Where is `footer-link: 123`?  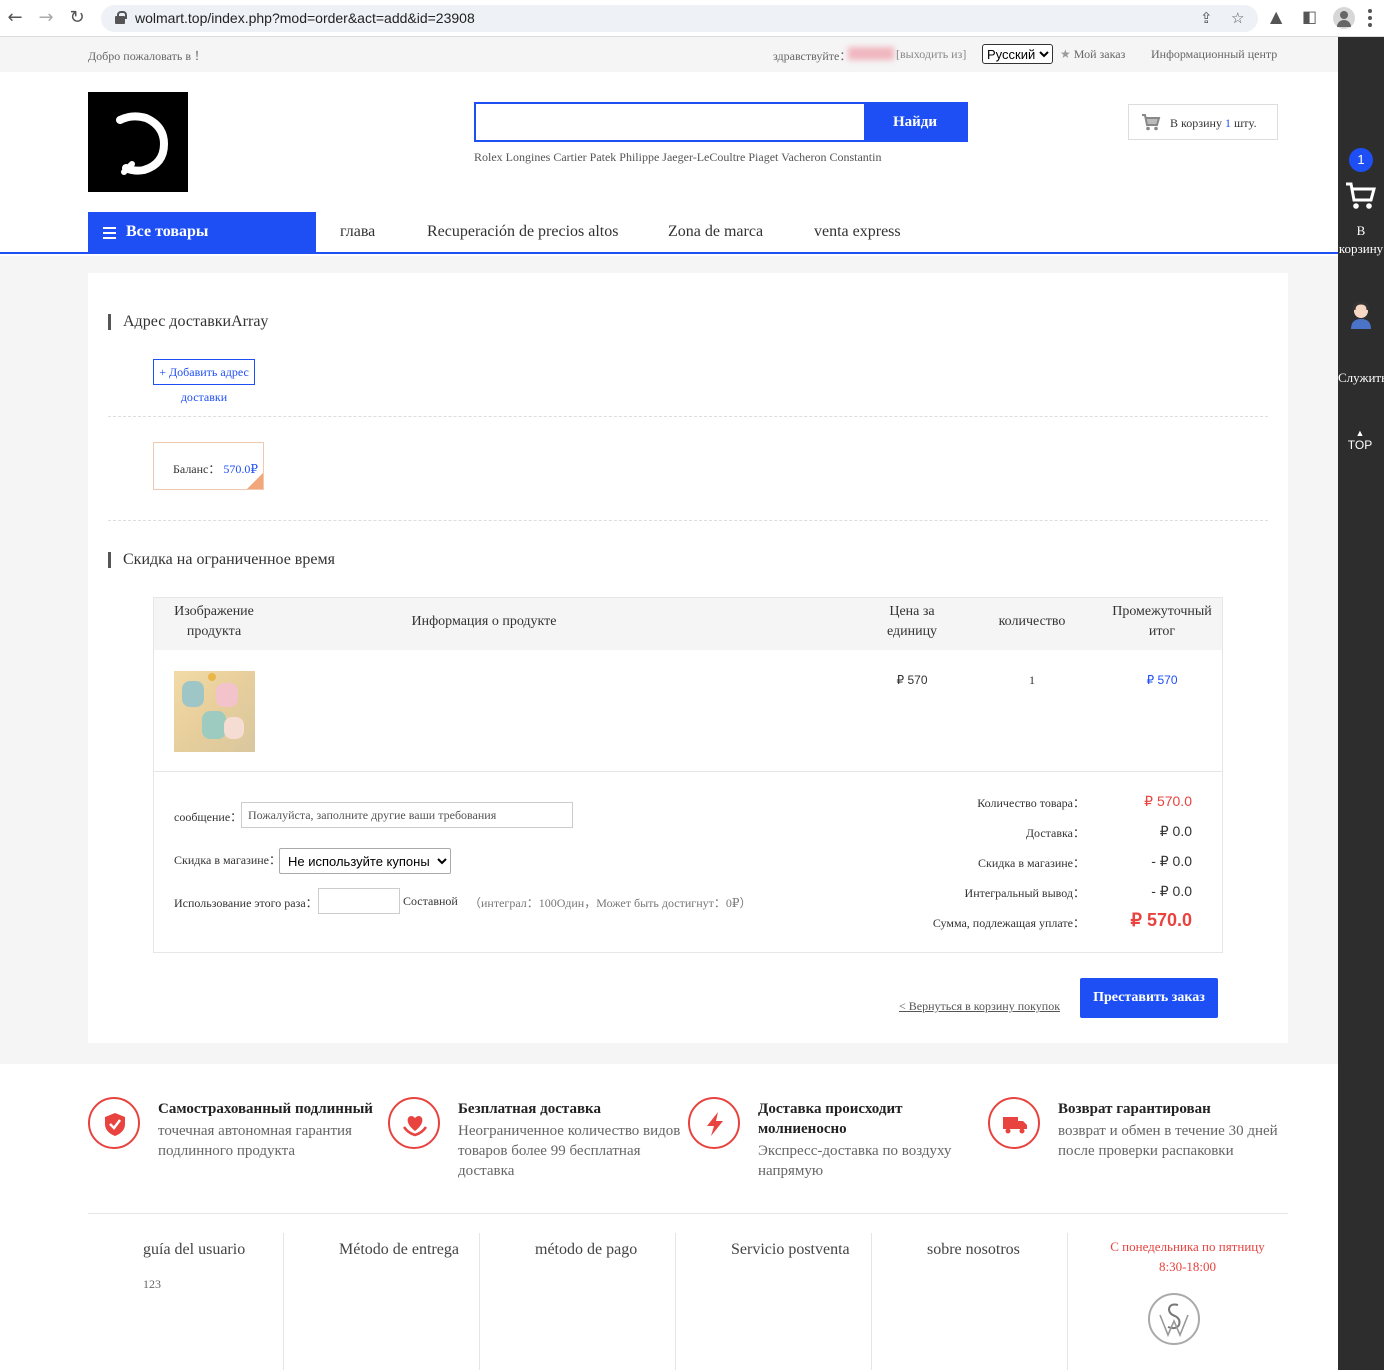
footer-link: 123 is located at coordinates (152, 1284).